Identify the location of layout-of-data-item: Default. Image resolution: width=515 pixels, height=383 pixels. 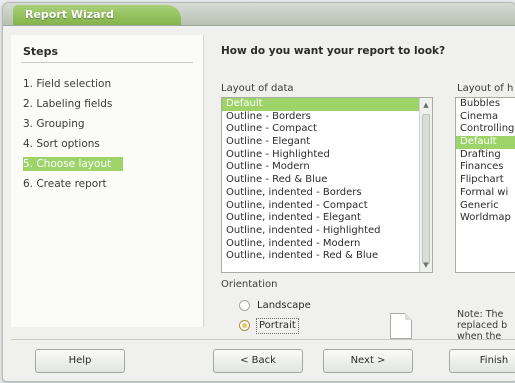
(327, 104).